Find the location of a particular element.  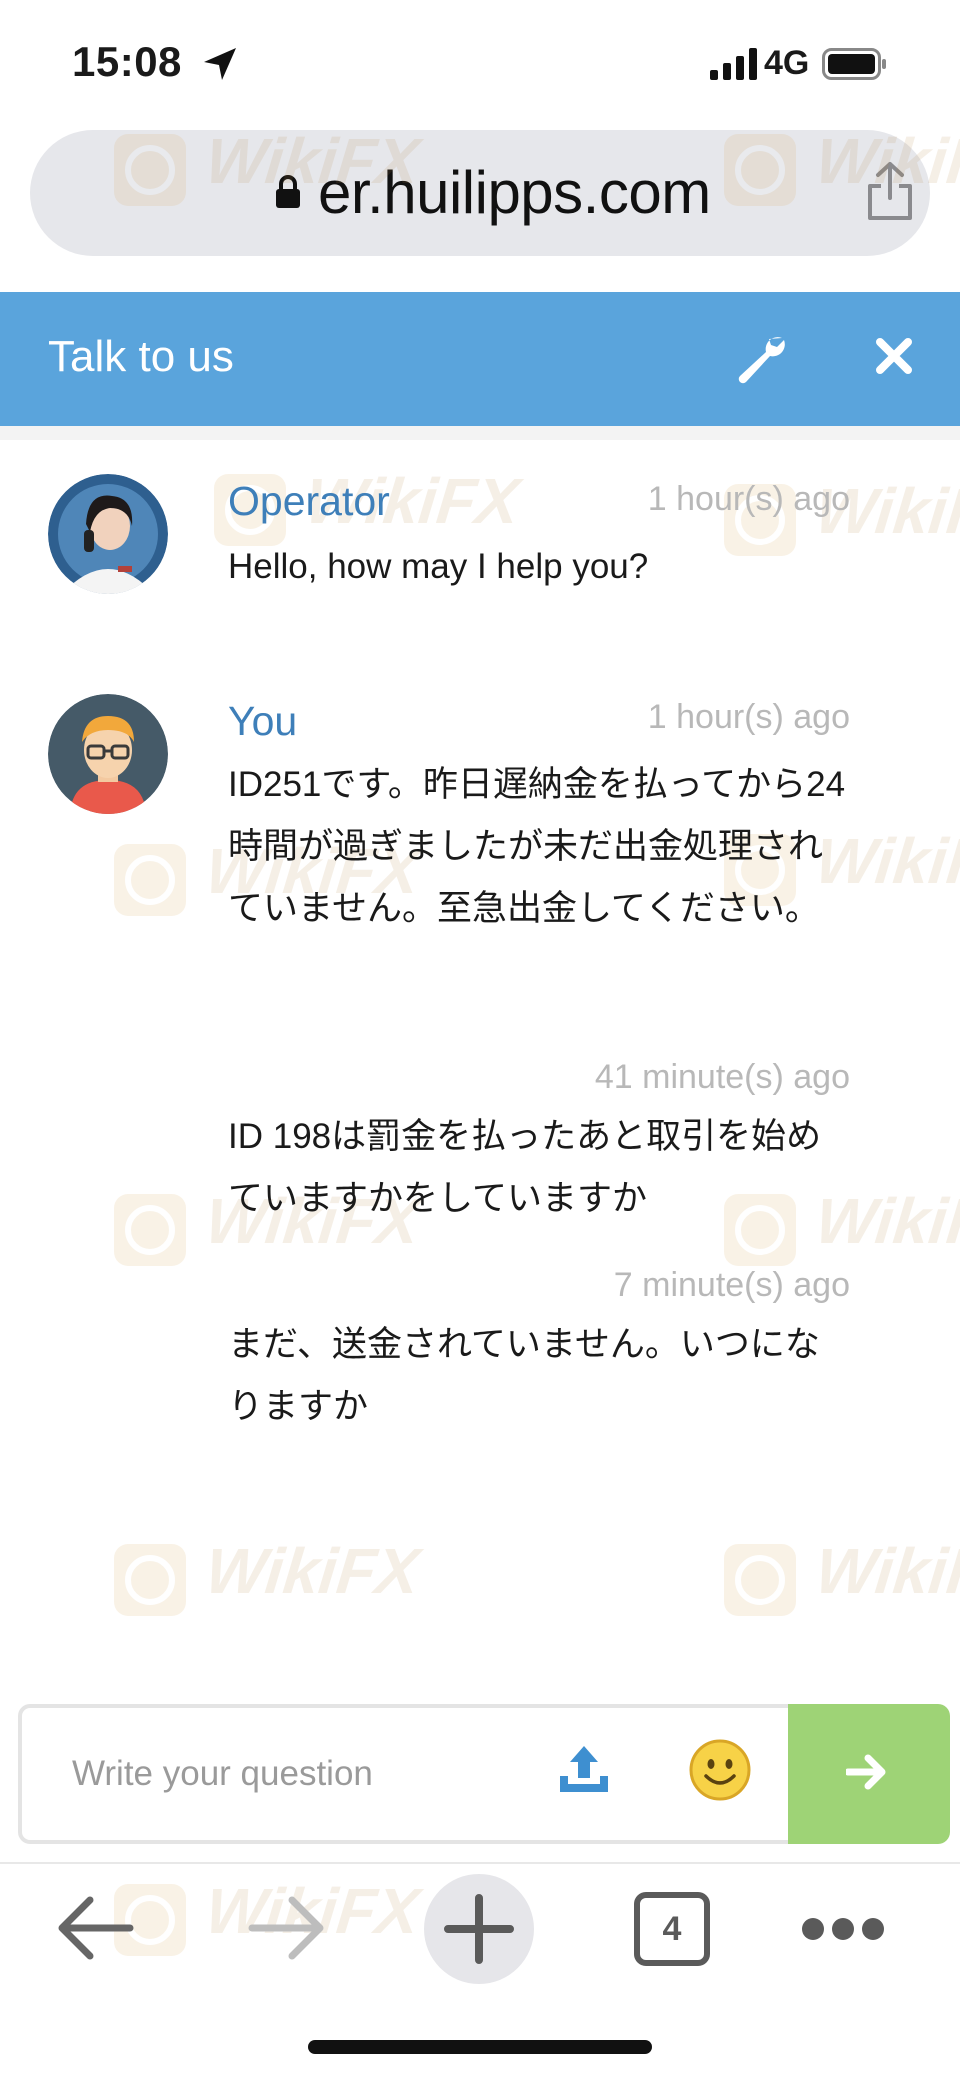

close-icon is located at coordinates (894, 356).